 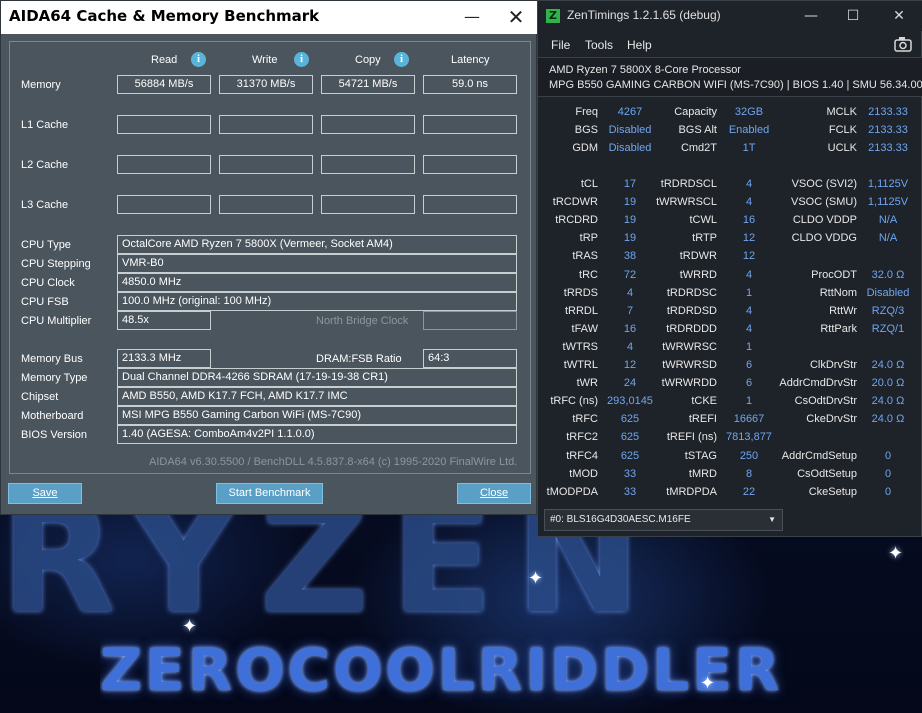 What do you see at coordinates (824, 202) in the screenshot?
I see `timing-key: VSOC (SMU)` at bounding box center [824, 202].